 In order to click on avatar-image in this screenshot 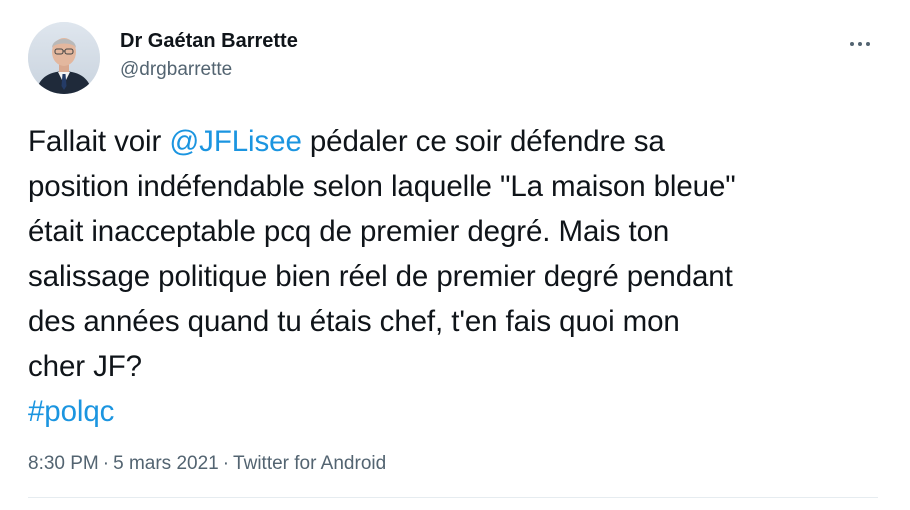, I will do `click(64, 58)`.